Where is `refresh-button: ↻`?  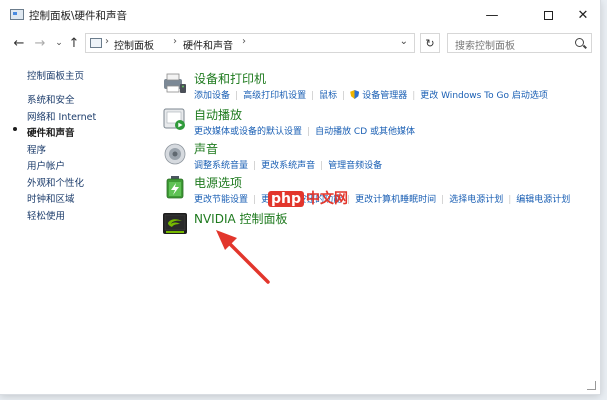
refresh-button: ↻ is located at coordinates (430, 43).